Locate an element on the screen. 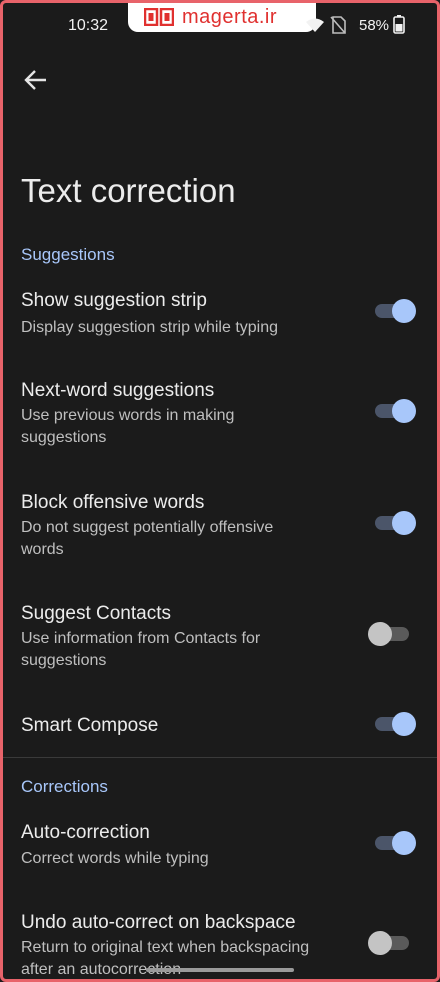 This screenshot has height=982, width=440. watermark-logo-icon is located at coordinates (159, 17).